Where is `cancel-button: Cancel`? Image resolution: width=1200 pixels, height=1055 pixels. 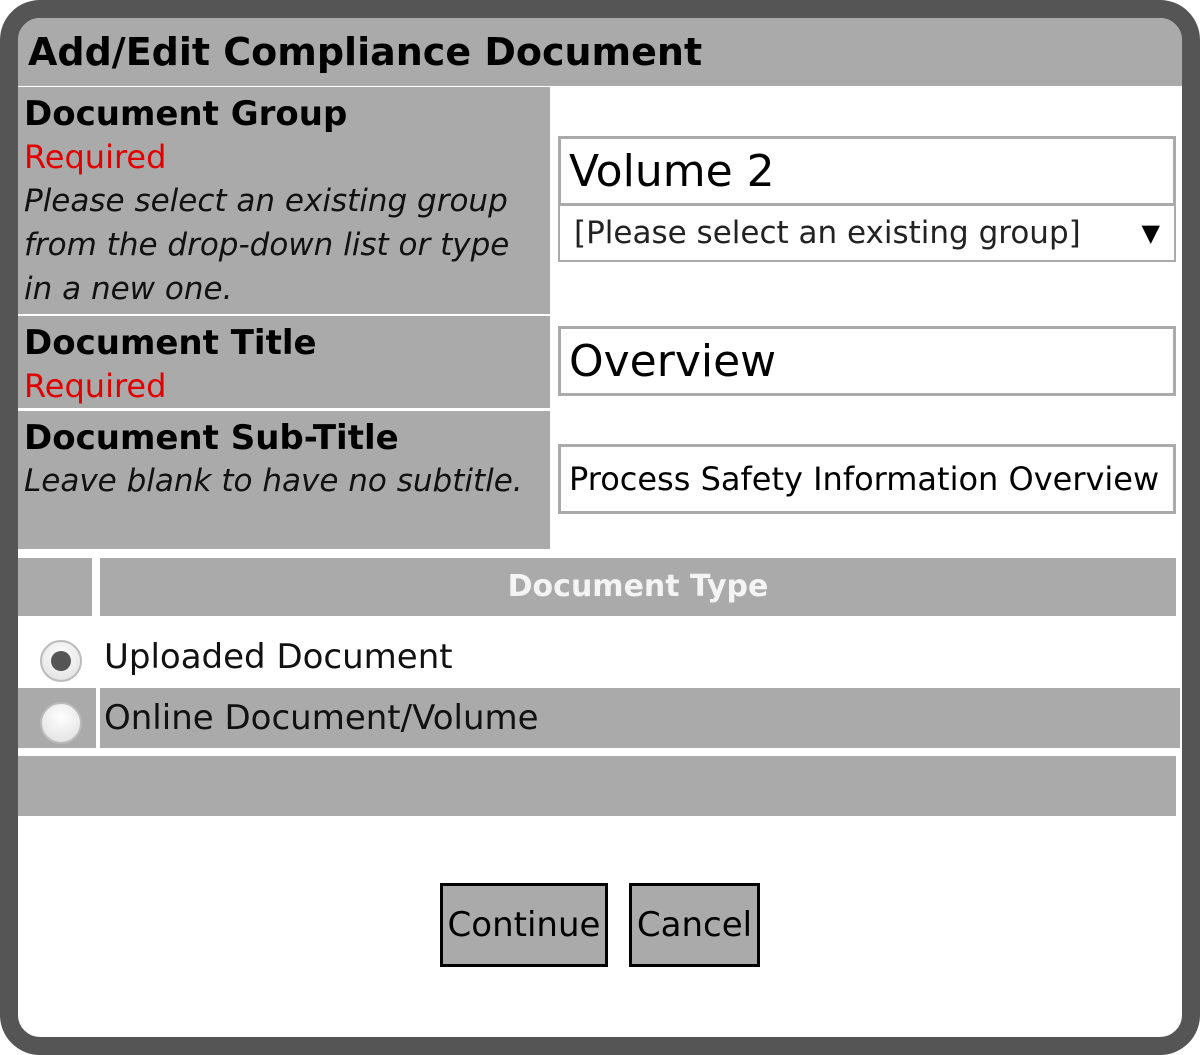
cancel-button: Cancel is located at coordinates (694, 925).